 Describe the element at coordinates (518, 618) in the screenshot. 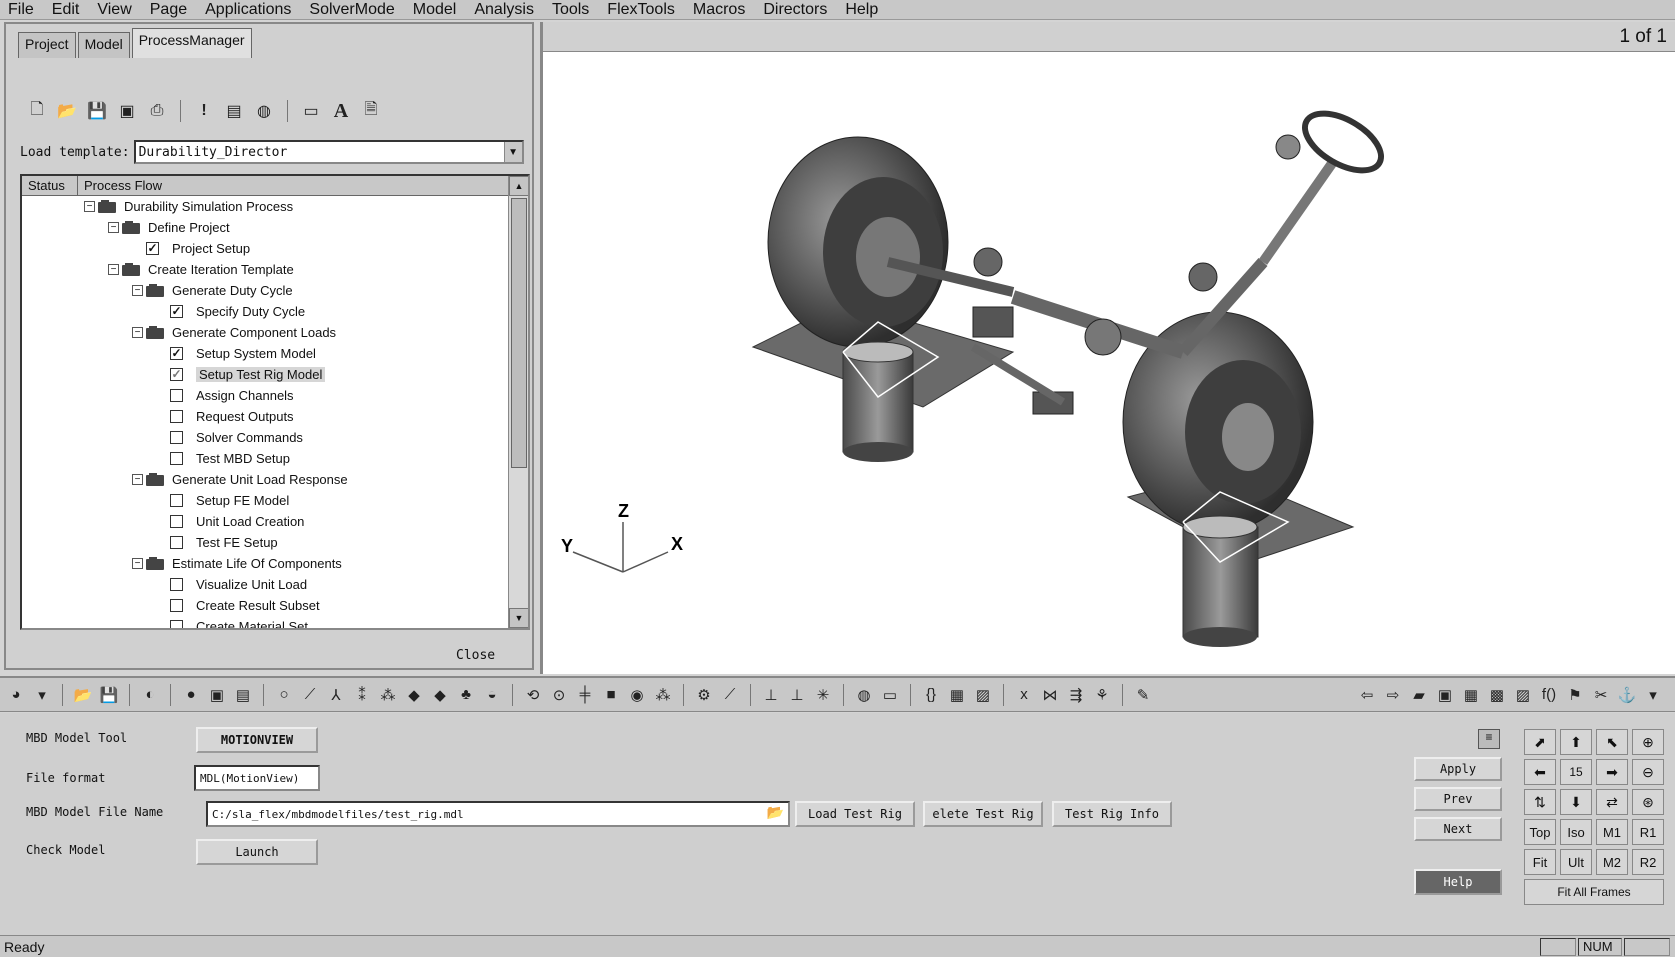

I see `scroll-down-icon: ▼` at that location.